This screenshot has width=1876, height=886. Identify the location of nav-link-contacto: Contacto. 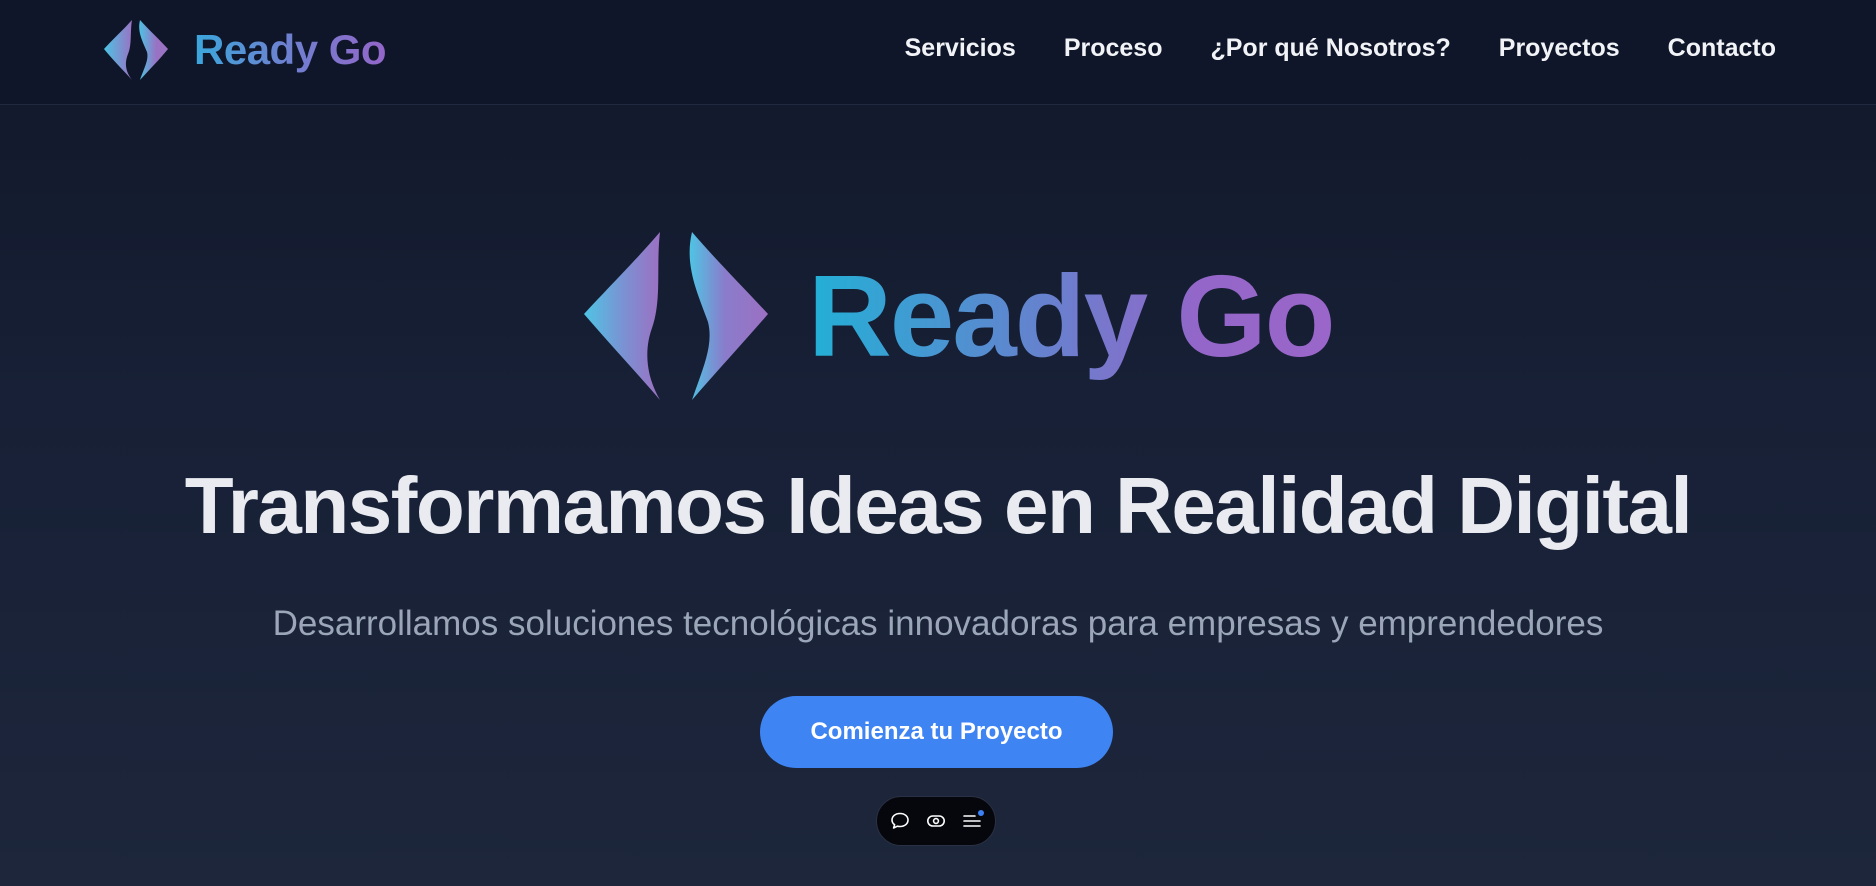
(1722, 48).